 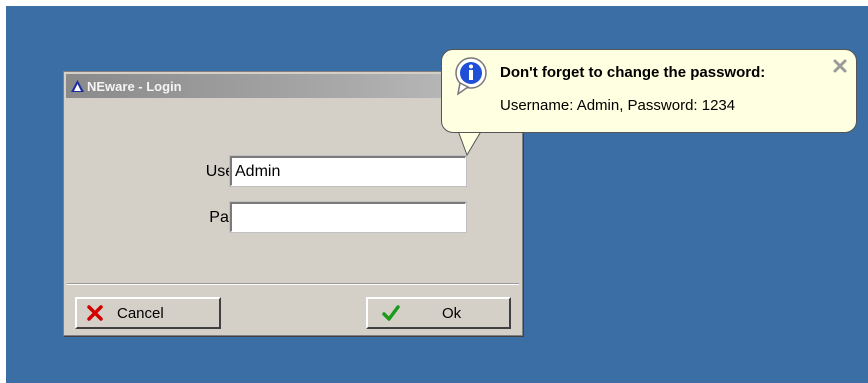 What do you see at coordinates (348, 217) in the screenshot?
I see `password-field` at bounding box center [348, 217].